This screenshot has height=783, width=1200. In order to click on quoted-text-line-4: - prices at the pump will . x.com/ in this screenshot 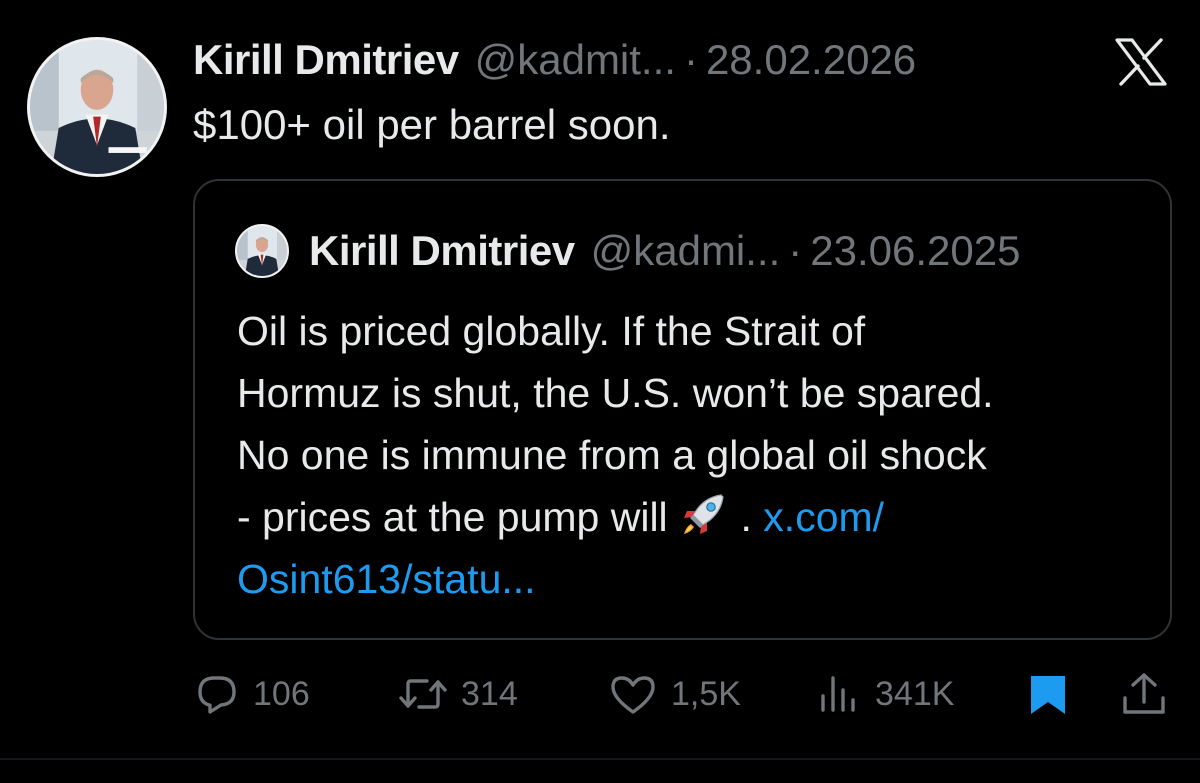, I will do `click(697, 517)`.